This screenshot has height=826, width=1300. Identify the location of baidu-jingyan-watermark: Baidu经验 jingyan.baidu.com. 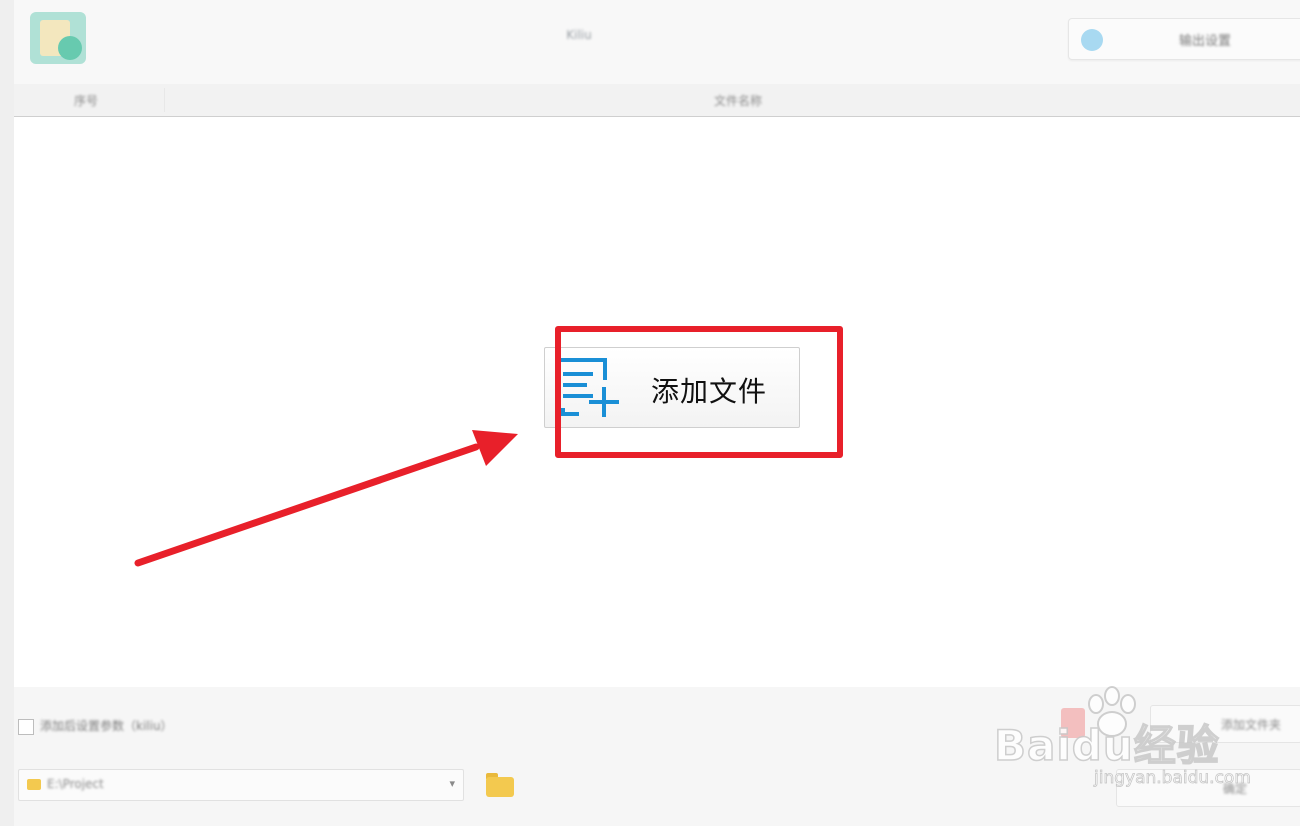
(1140, 739).